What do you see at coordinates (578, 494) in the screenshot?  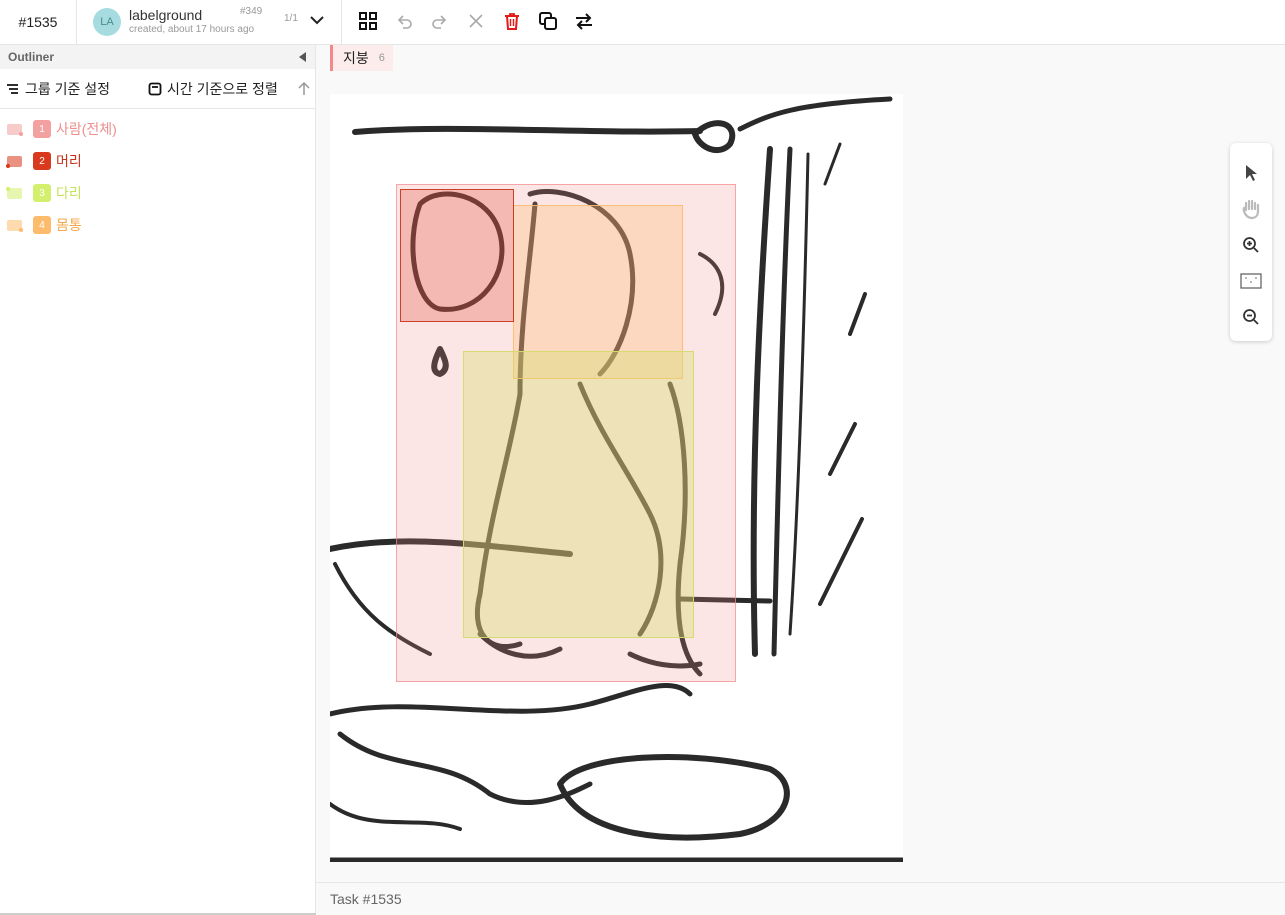 I see `bbox-legs` at bounding box center [578, 494].